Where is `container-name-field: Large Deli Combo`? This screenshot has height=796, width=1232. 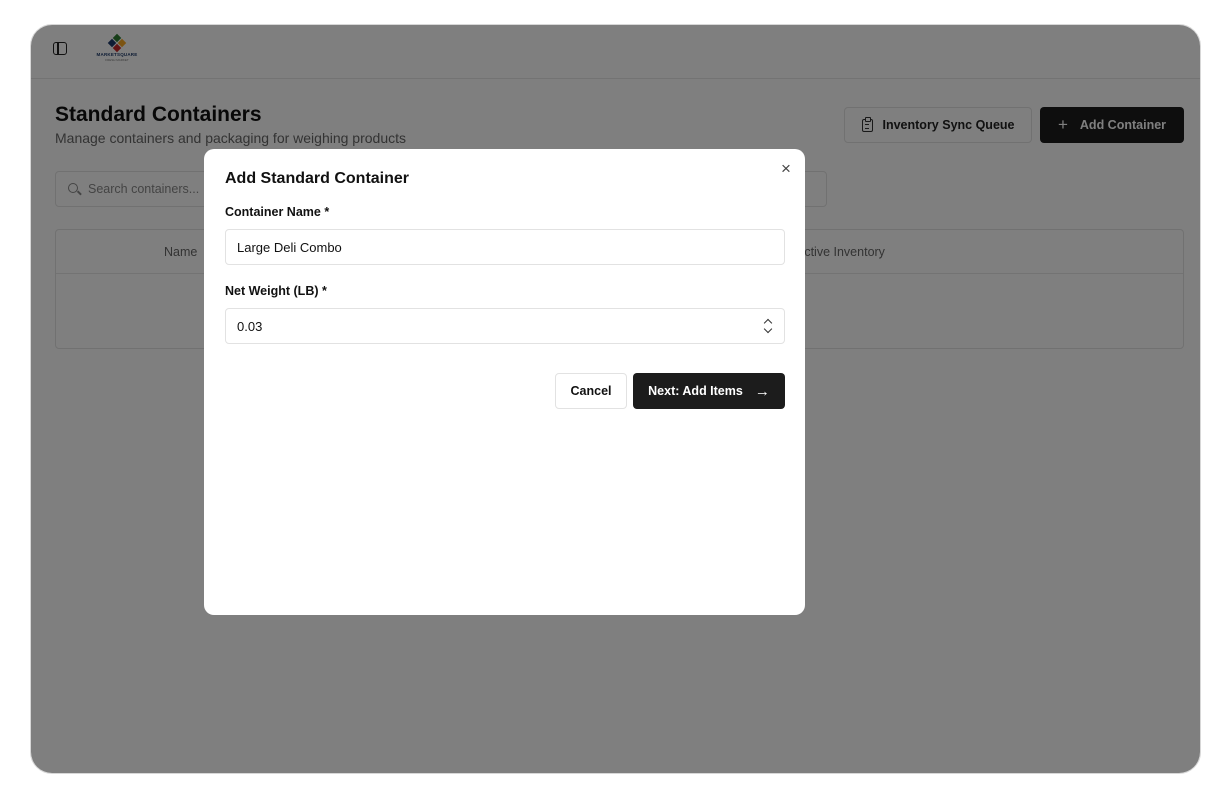
container-name-field: Large Deli Combo is located at coordinates (505, 247).